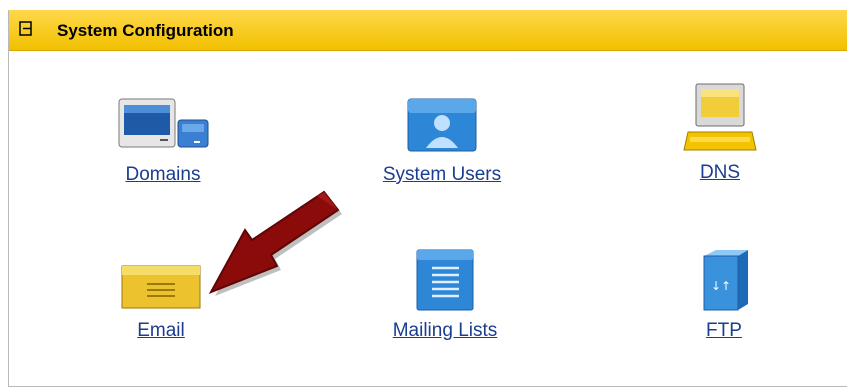  Describe the element at coordinates (145, 30) in the screenshot. I see `section-title: System Configuration` at that location.